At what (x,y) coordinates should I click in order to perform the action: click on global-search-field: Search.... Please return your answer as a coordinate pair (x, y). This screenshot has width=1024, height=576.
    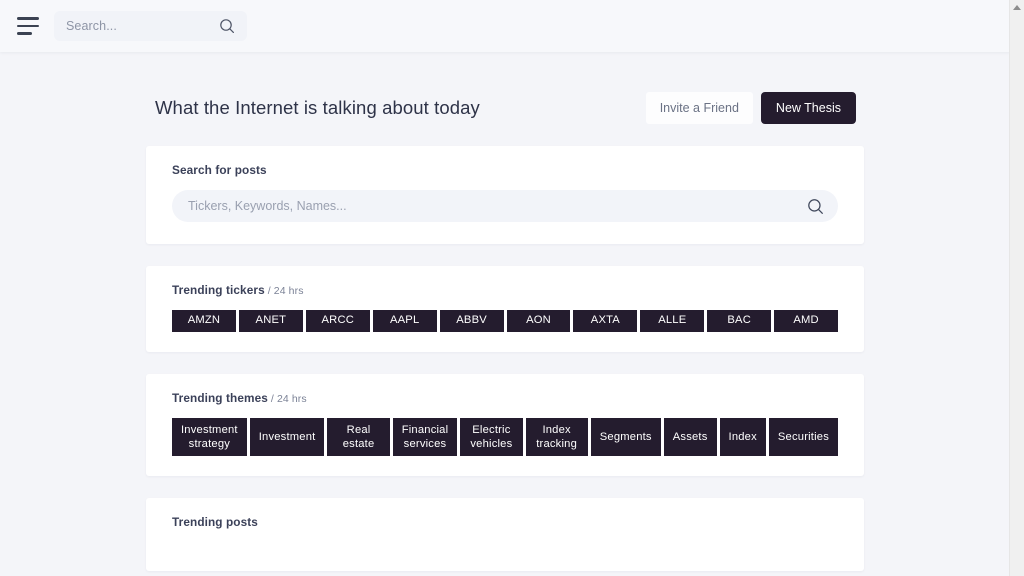
    Looking at the image, I should click on (150, 26).